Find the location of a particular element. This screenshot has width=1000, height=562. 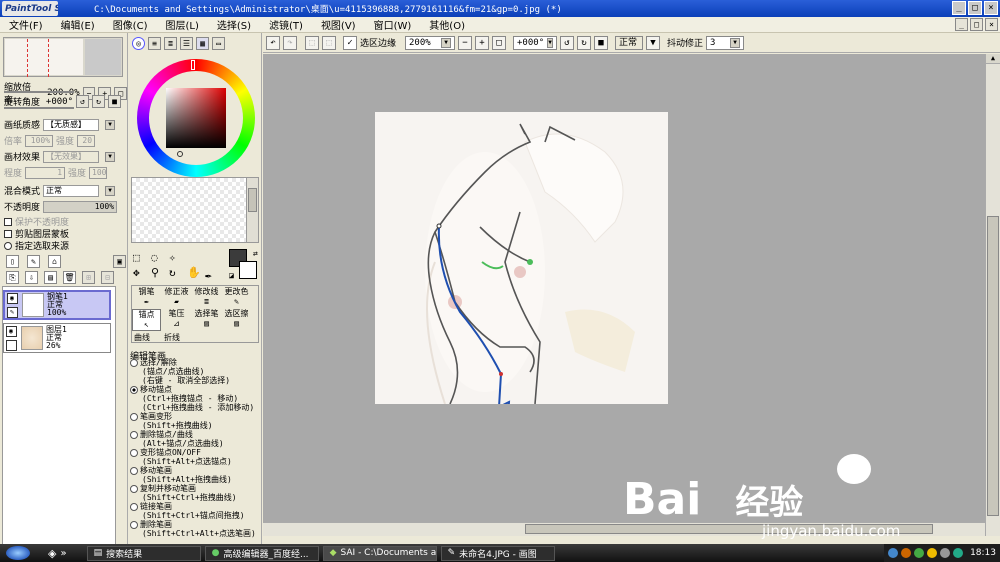

tool-change-color: 更改色 ✎ is located at coordinates (236, 298).